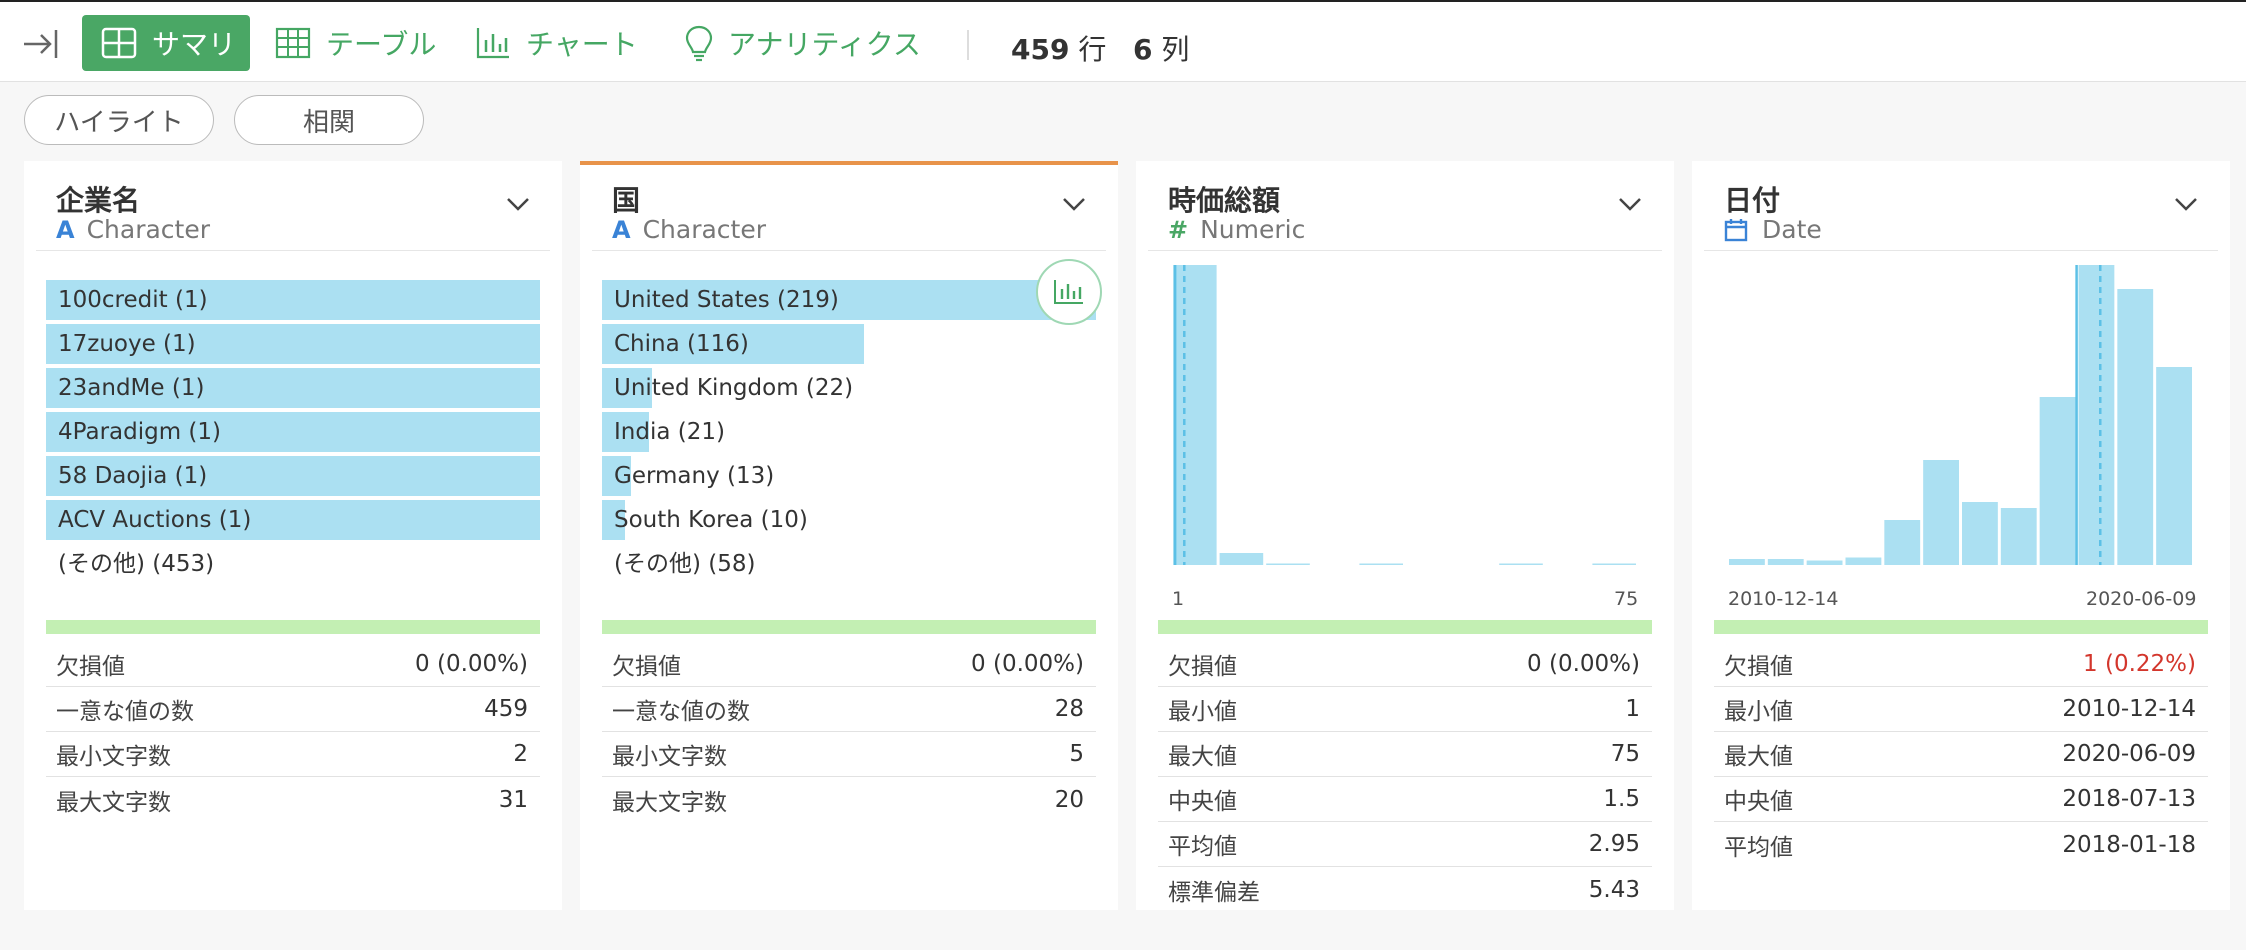 This screenshot has height=950, width=2246. Describe the element at coordinates (1783, 599) in the screenshot. I see `axis-min-label: 2010-12-14` at that location.